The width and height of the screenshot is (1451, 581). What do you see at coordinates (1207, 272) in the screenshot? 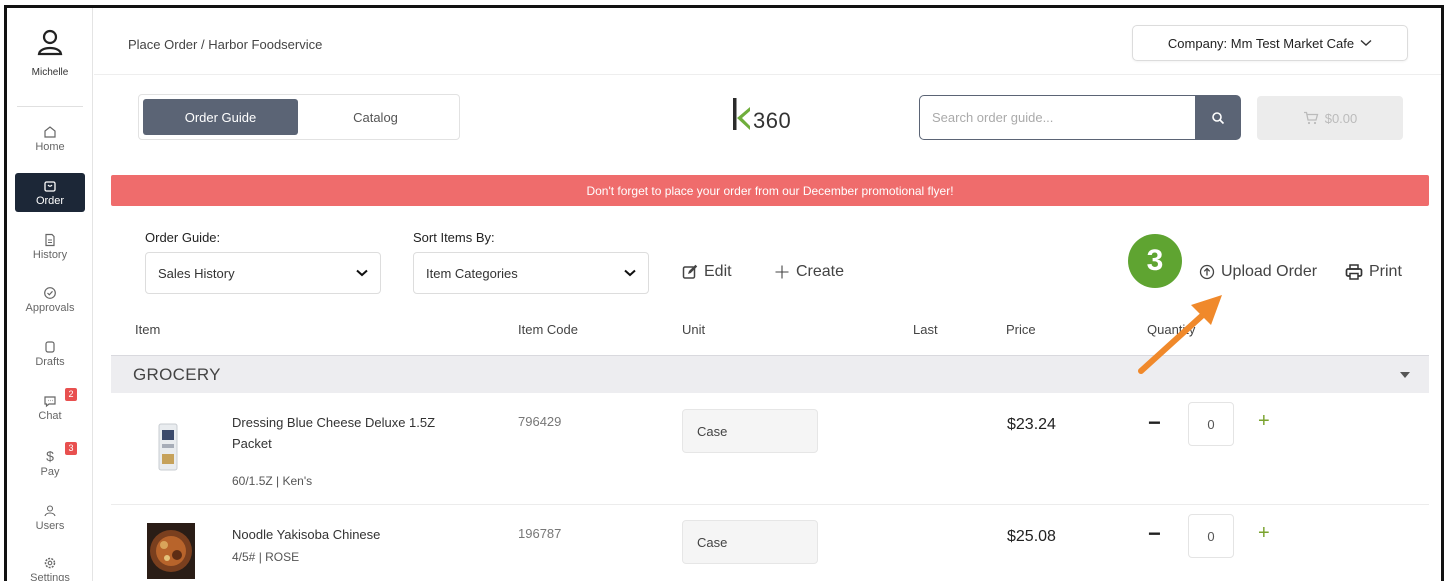
I see `upload-icon` at bounding box center [1207, 272].